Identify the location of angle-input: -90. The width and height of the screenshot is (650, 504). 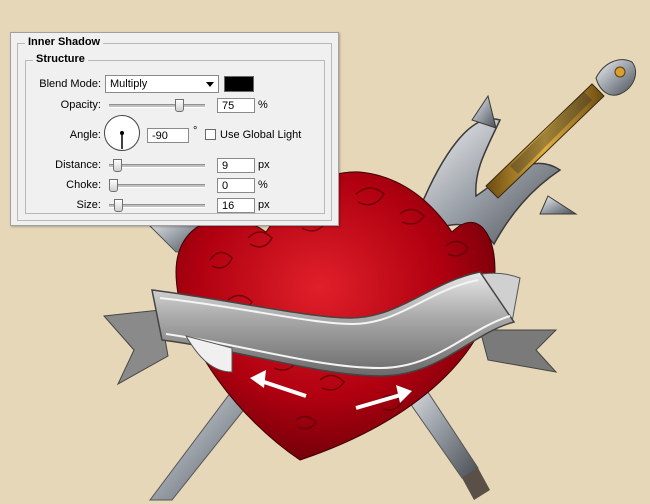
(168, 135).